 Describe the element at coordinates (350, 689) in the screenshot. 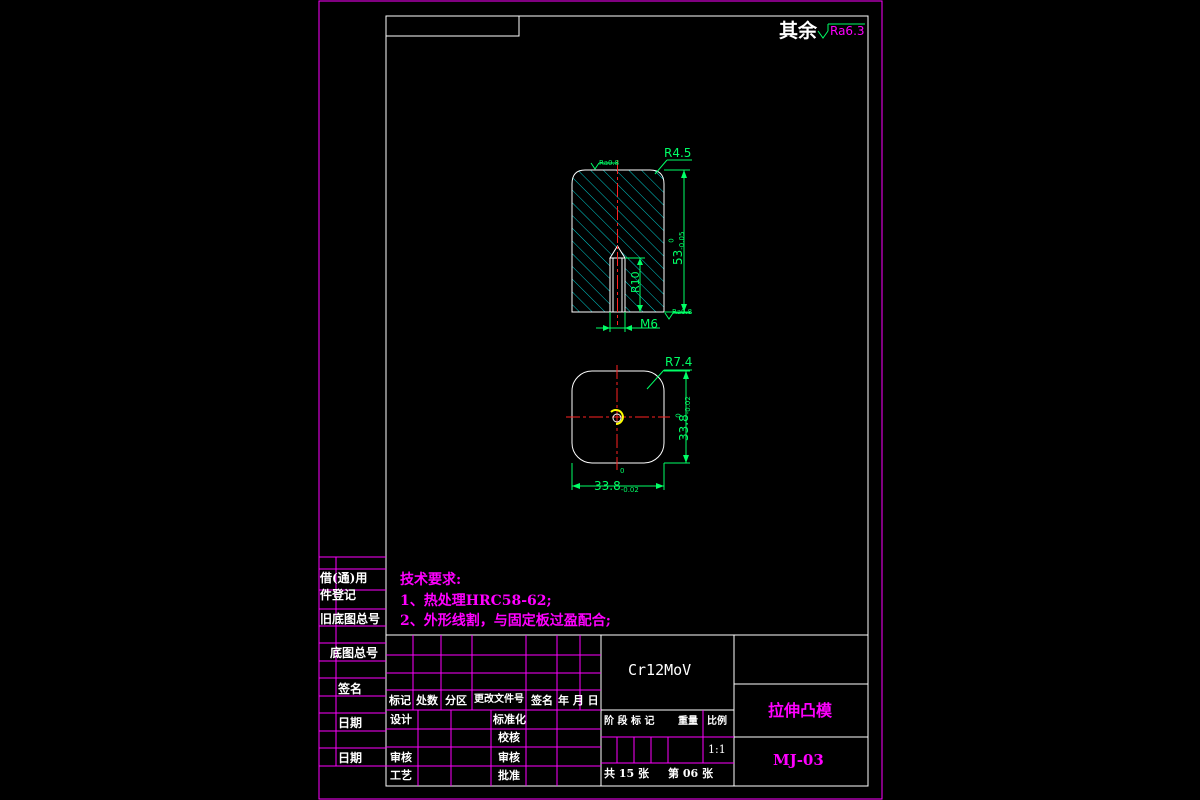

I see `left-label-signature: 签名` at that location.